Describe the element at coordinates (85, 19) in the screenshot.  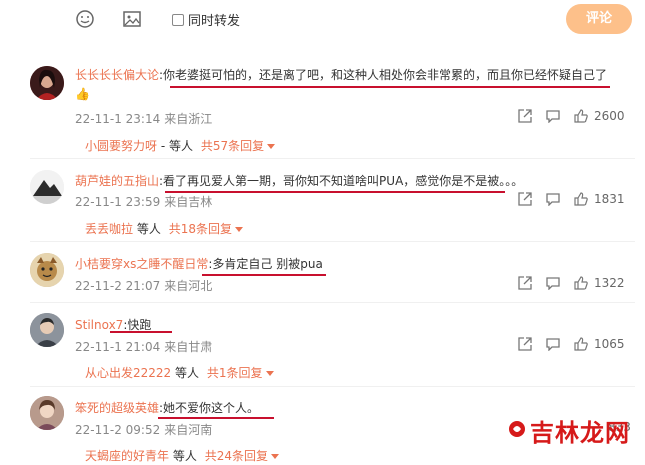
I see `emoji-icon` at that location.